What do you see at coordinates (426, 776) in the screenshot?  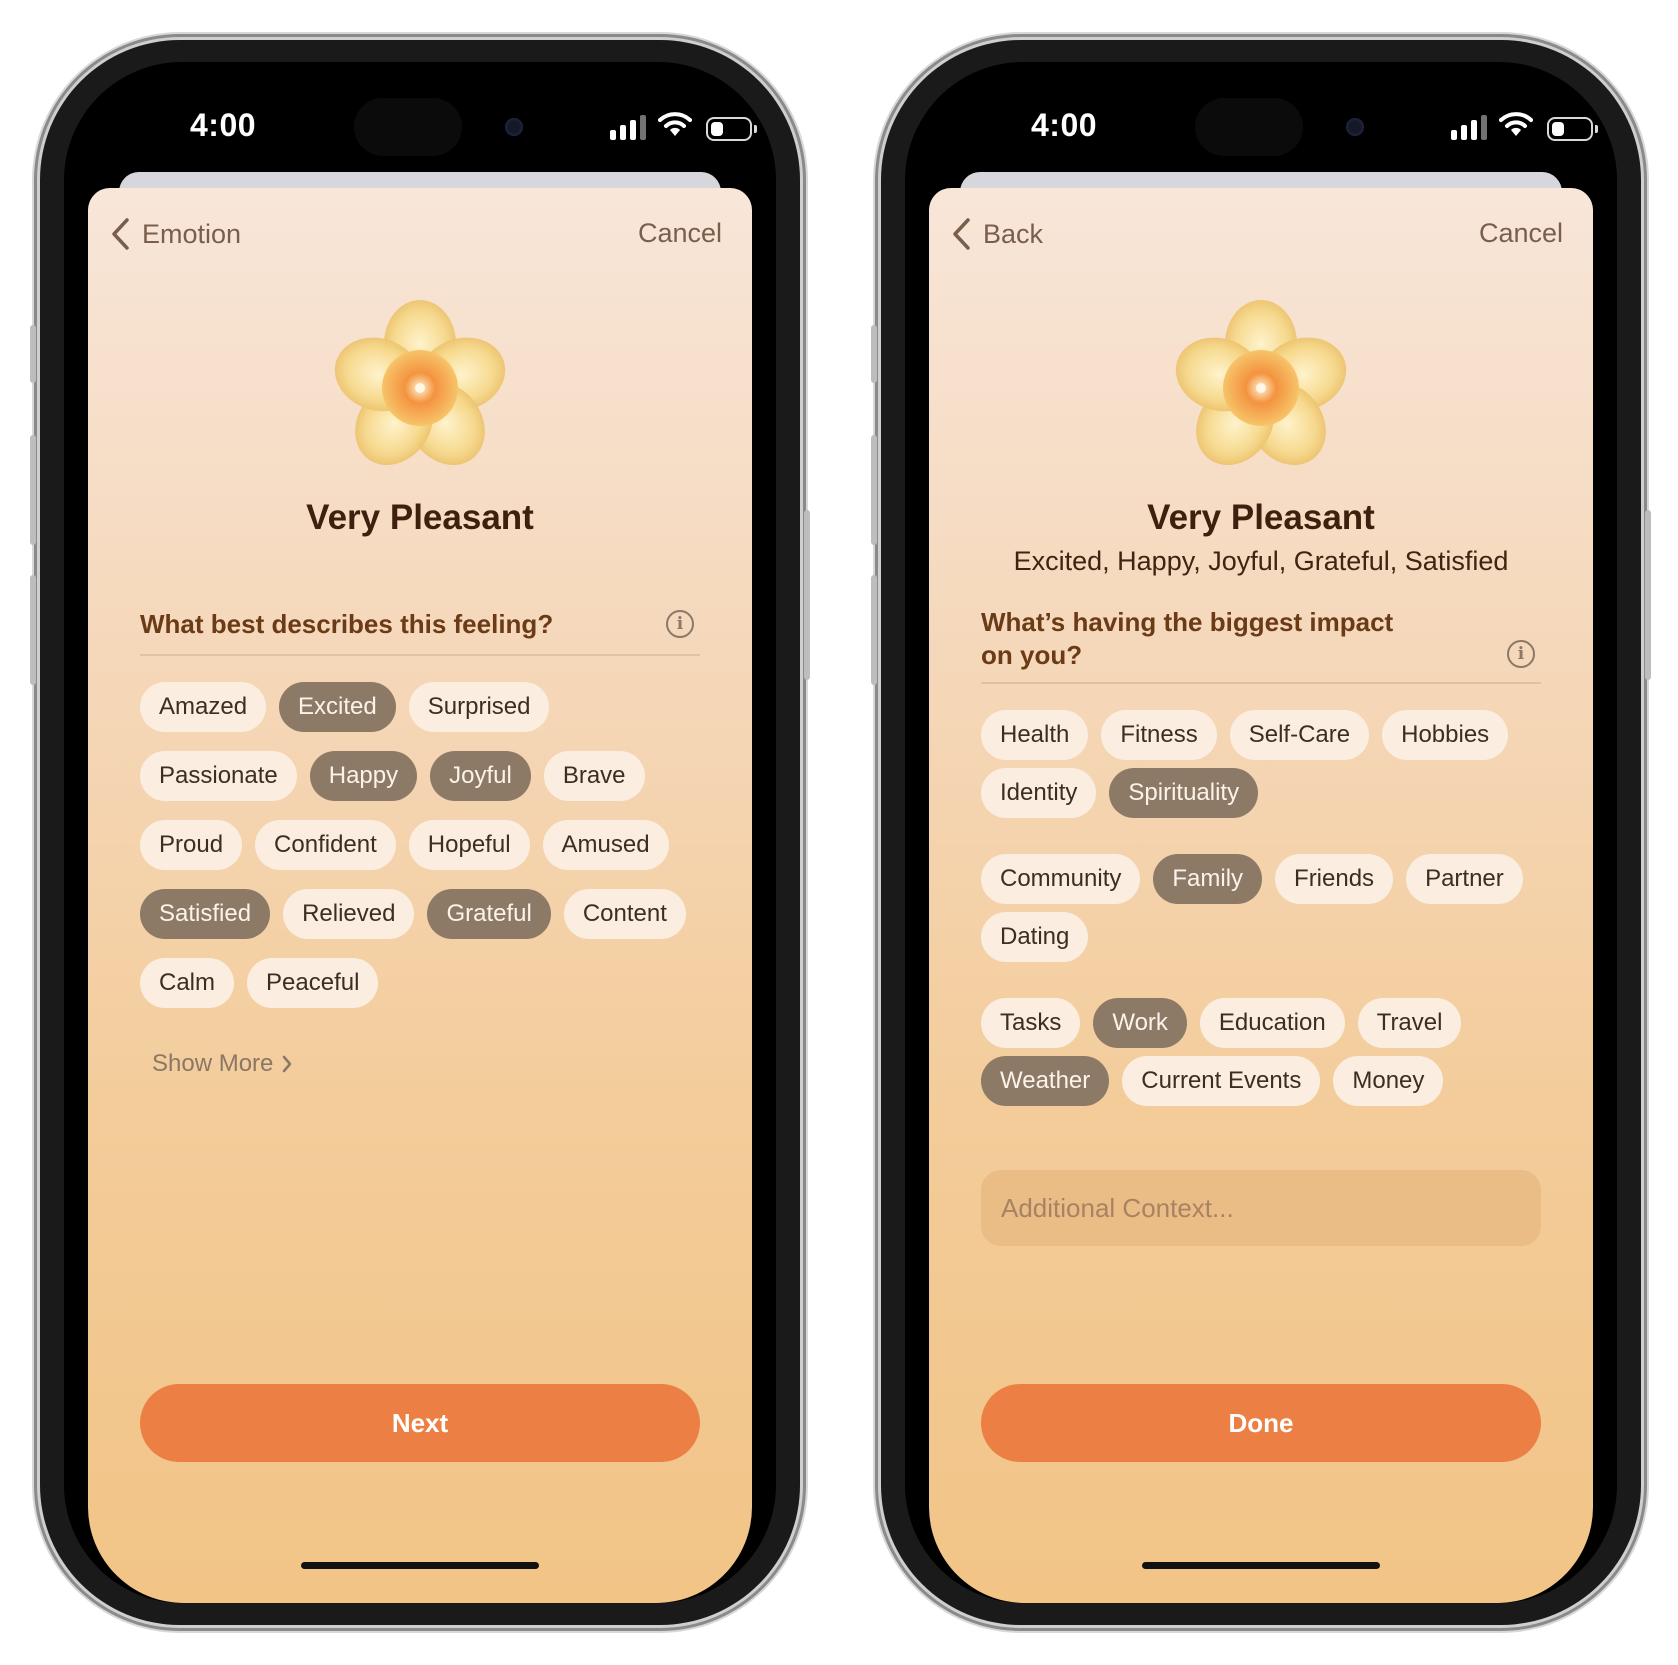 I see `chip-row: Passionate Happy Joyful Brave` at bounding box center [426, 776].